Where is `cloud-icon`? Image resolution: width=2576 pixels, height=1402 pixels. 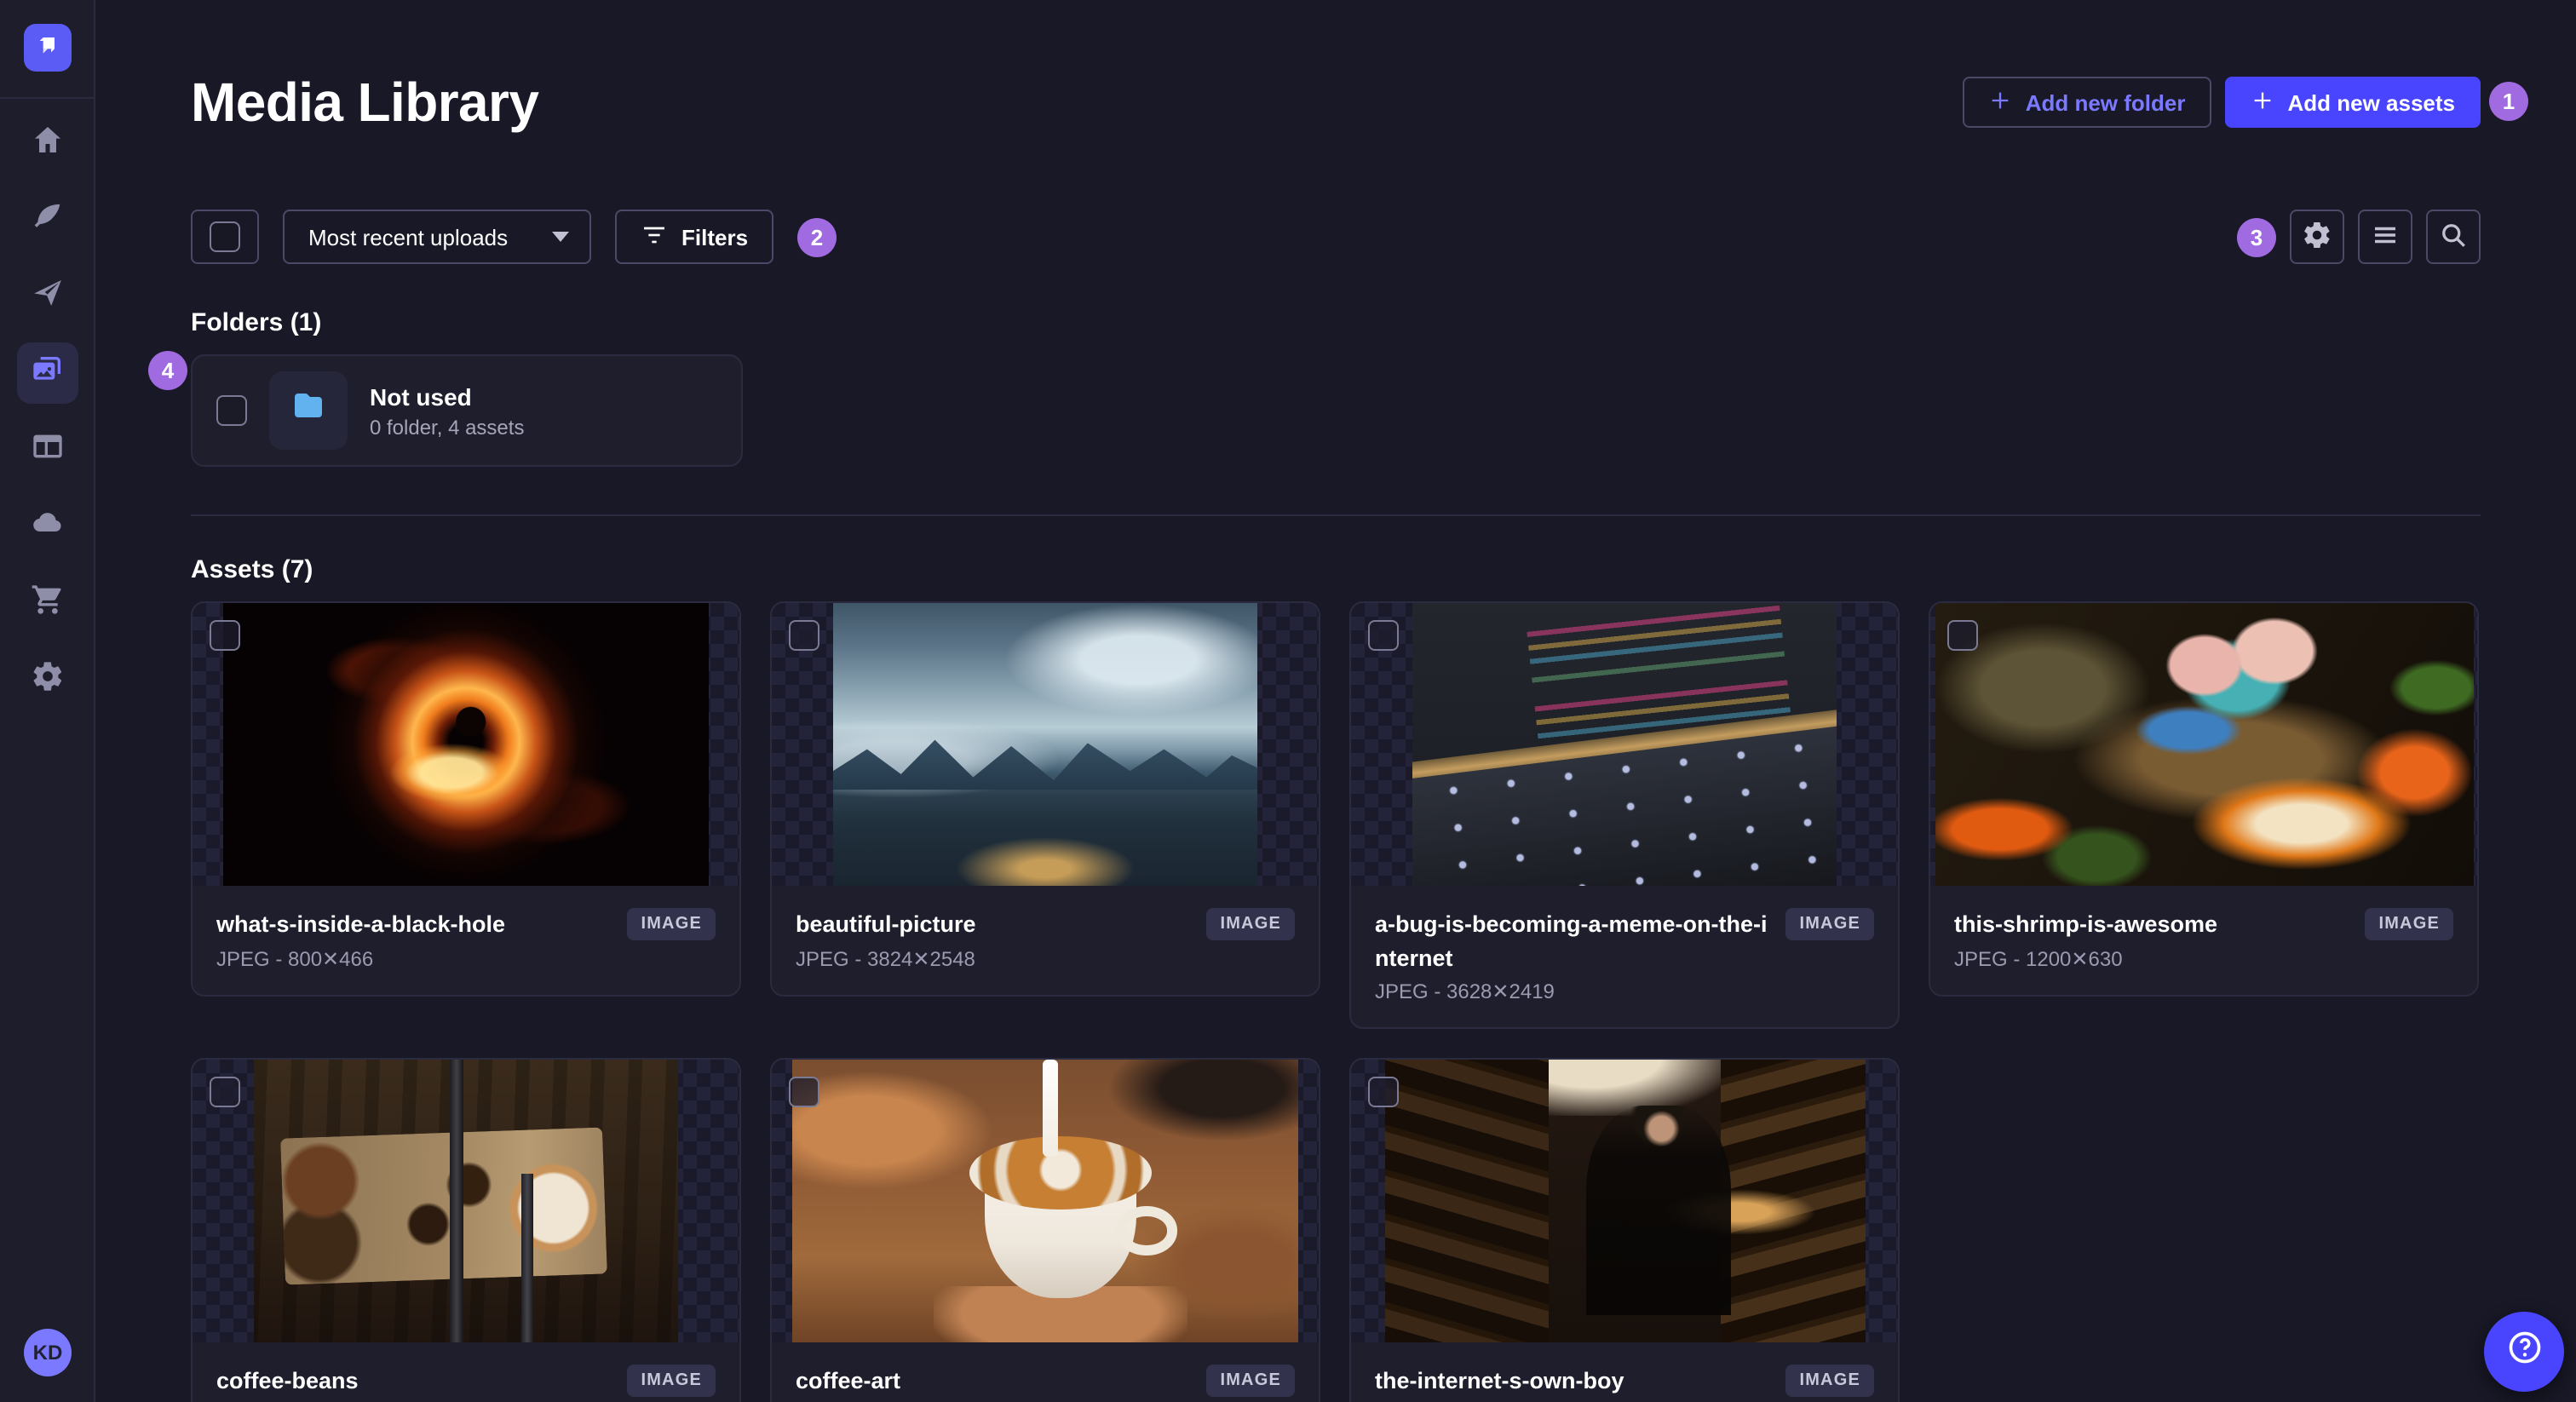 cloud-icon is located at coordinates (47, 526).